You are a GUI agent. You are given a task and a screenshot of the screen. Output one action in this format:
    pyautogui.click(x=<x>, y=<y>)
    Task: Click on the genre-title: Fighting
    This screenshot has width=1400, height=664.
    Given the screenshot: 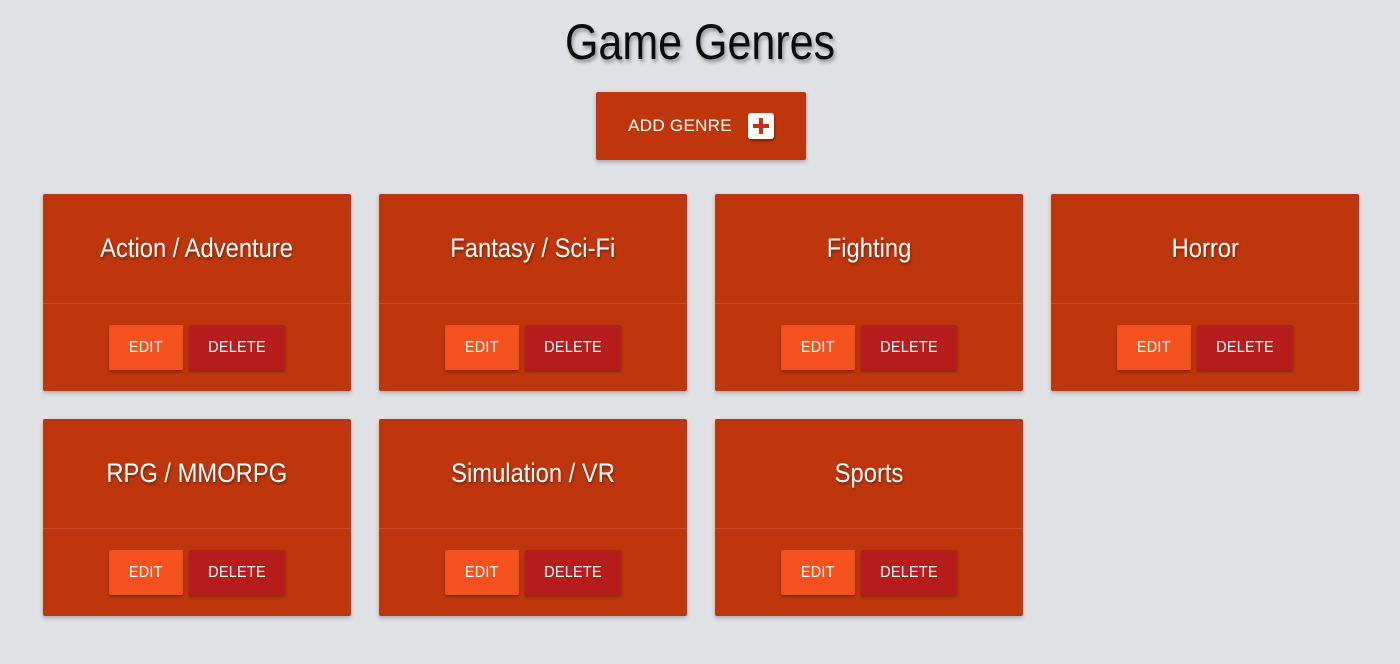 What is the action you would take?
    pyautogui.click(x=869, y=249)
    